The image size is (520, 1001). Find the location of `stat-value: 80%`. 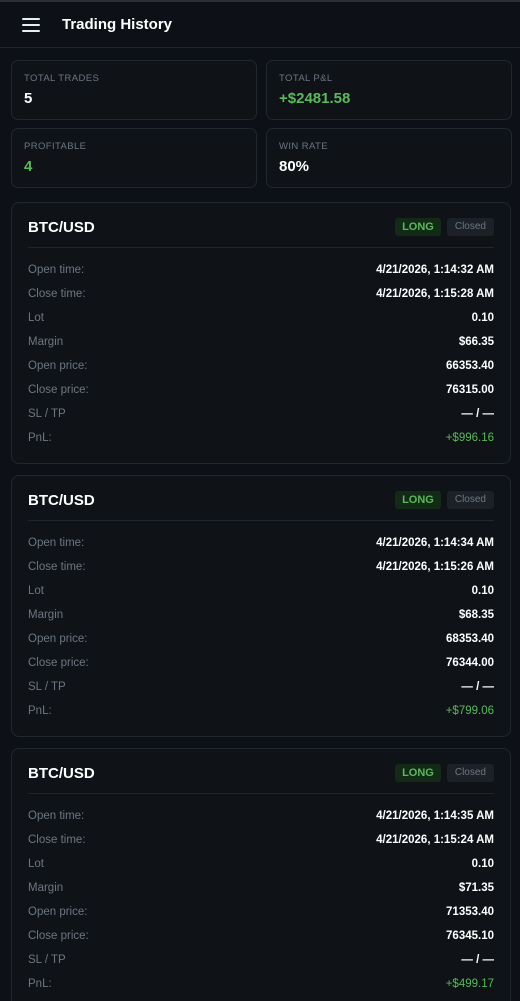

stat-value: 80% is located at coordinates (294, 166).